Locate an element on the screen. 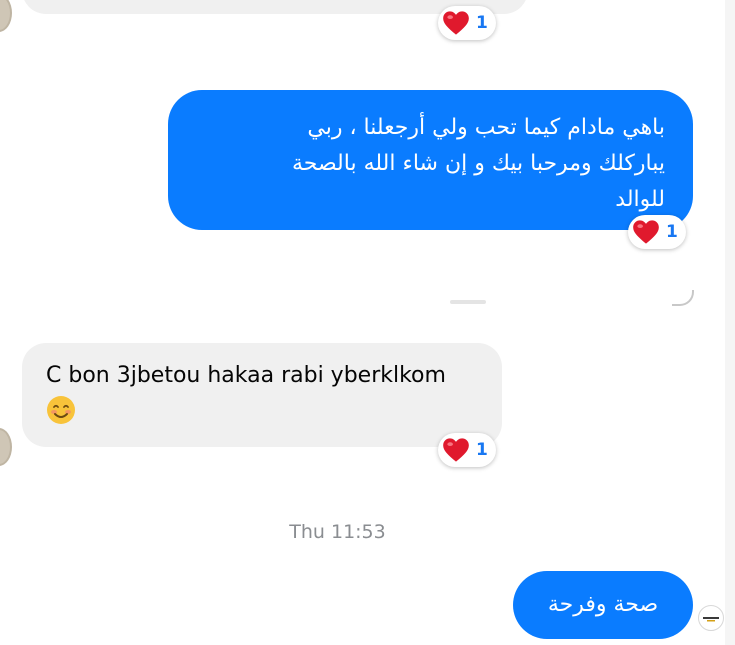 This screenshot has width=735, height=645. outgoing-message-bubble: صحة وفرحة is located at coordinates (603, 605).